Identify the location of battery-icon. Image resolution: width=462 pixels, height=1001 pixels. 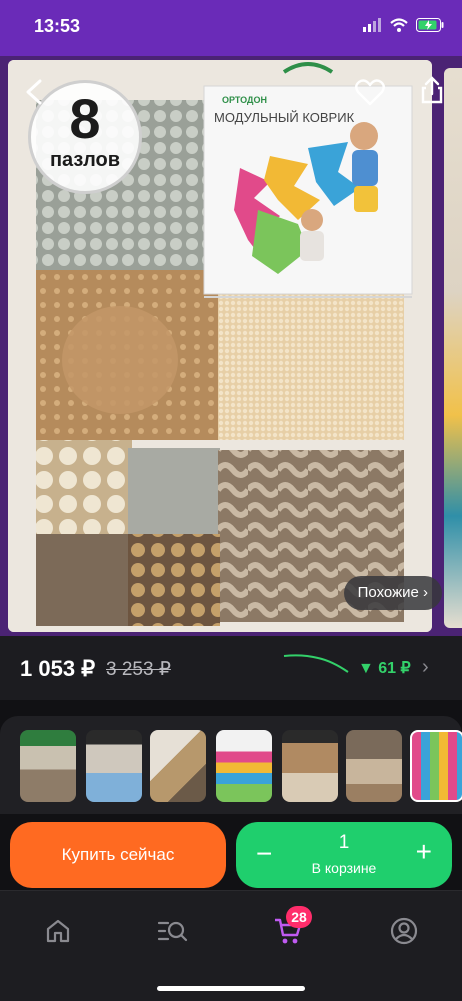
(430, 25).